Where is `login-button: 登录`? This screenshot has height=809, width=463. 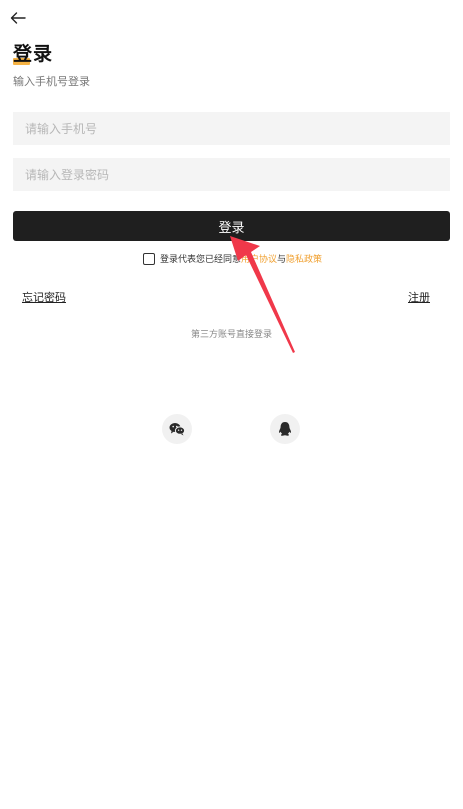 login-button: 登录 is located at coordinates (231, 226).